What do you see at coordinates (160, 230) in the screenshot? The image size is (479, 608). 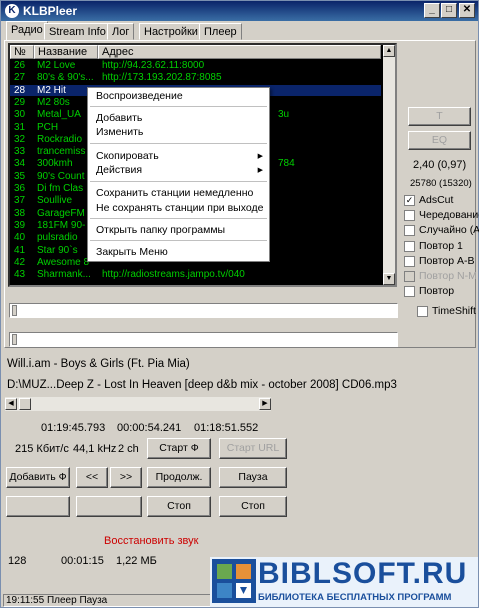 I see `menu-open-folder: Открыть папку программы` at bounding box center [160, 230].